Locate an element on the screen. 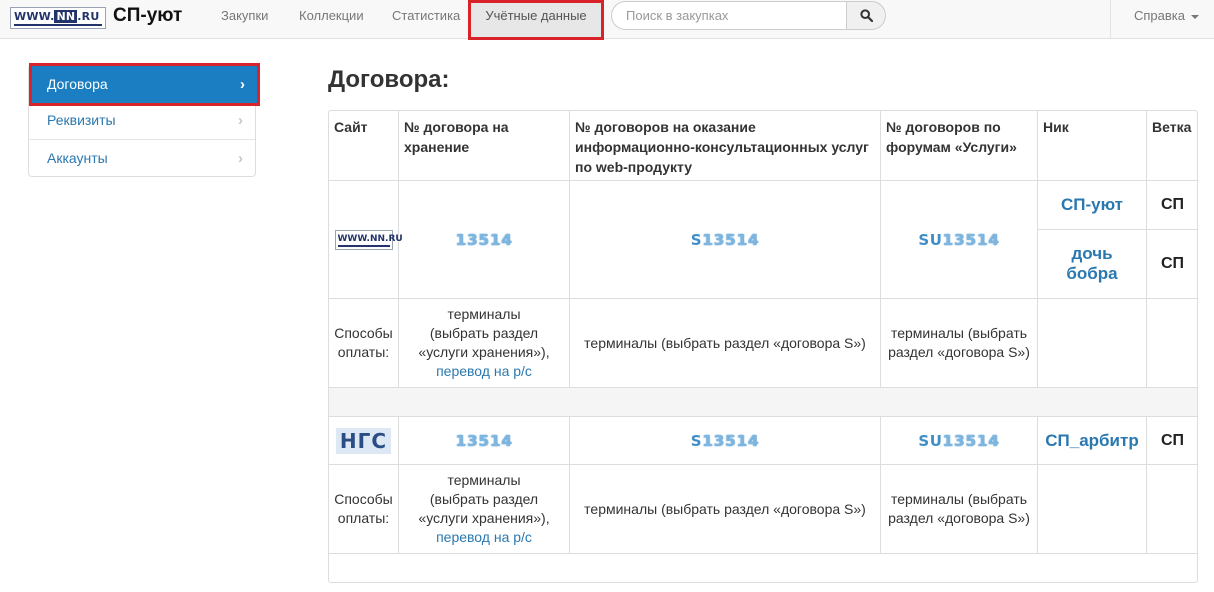  sidebar-item-label: Договора is located at coordinates (77, 84).